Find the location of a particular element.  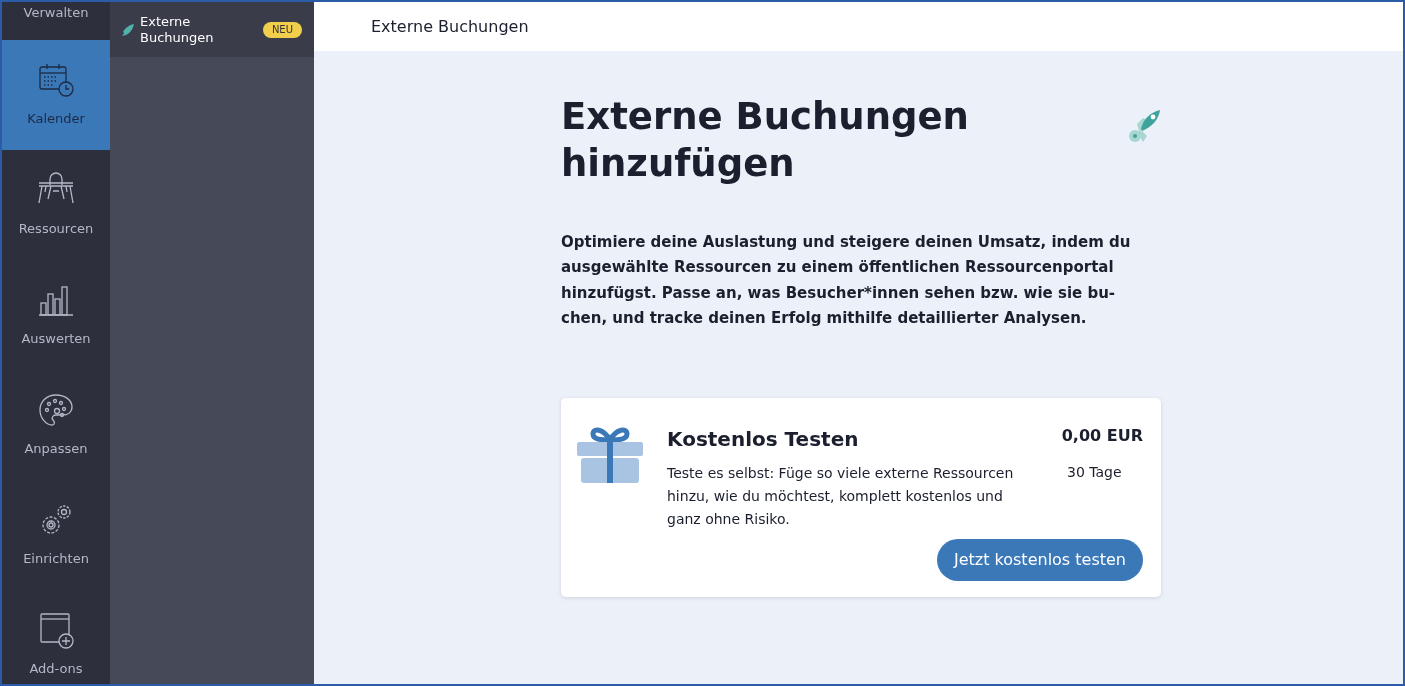

page-title: Externe Buchungen is located at coordinates (450, 26).